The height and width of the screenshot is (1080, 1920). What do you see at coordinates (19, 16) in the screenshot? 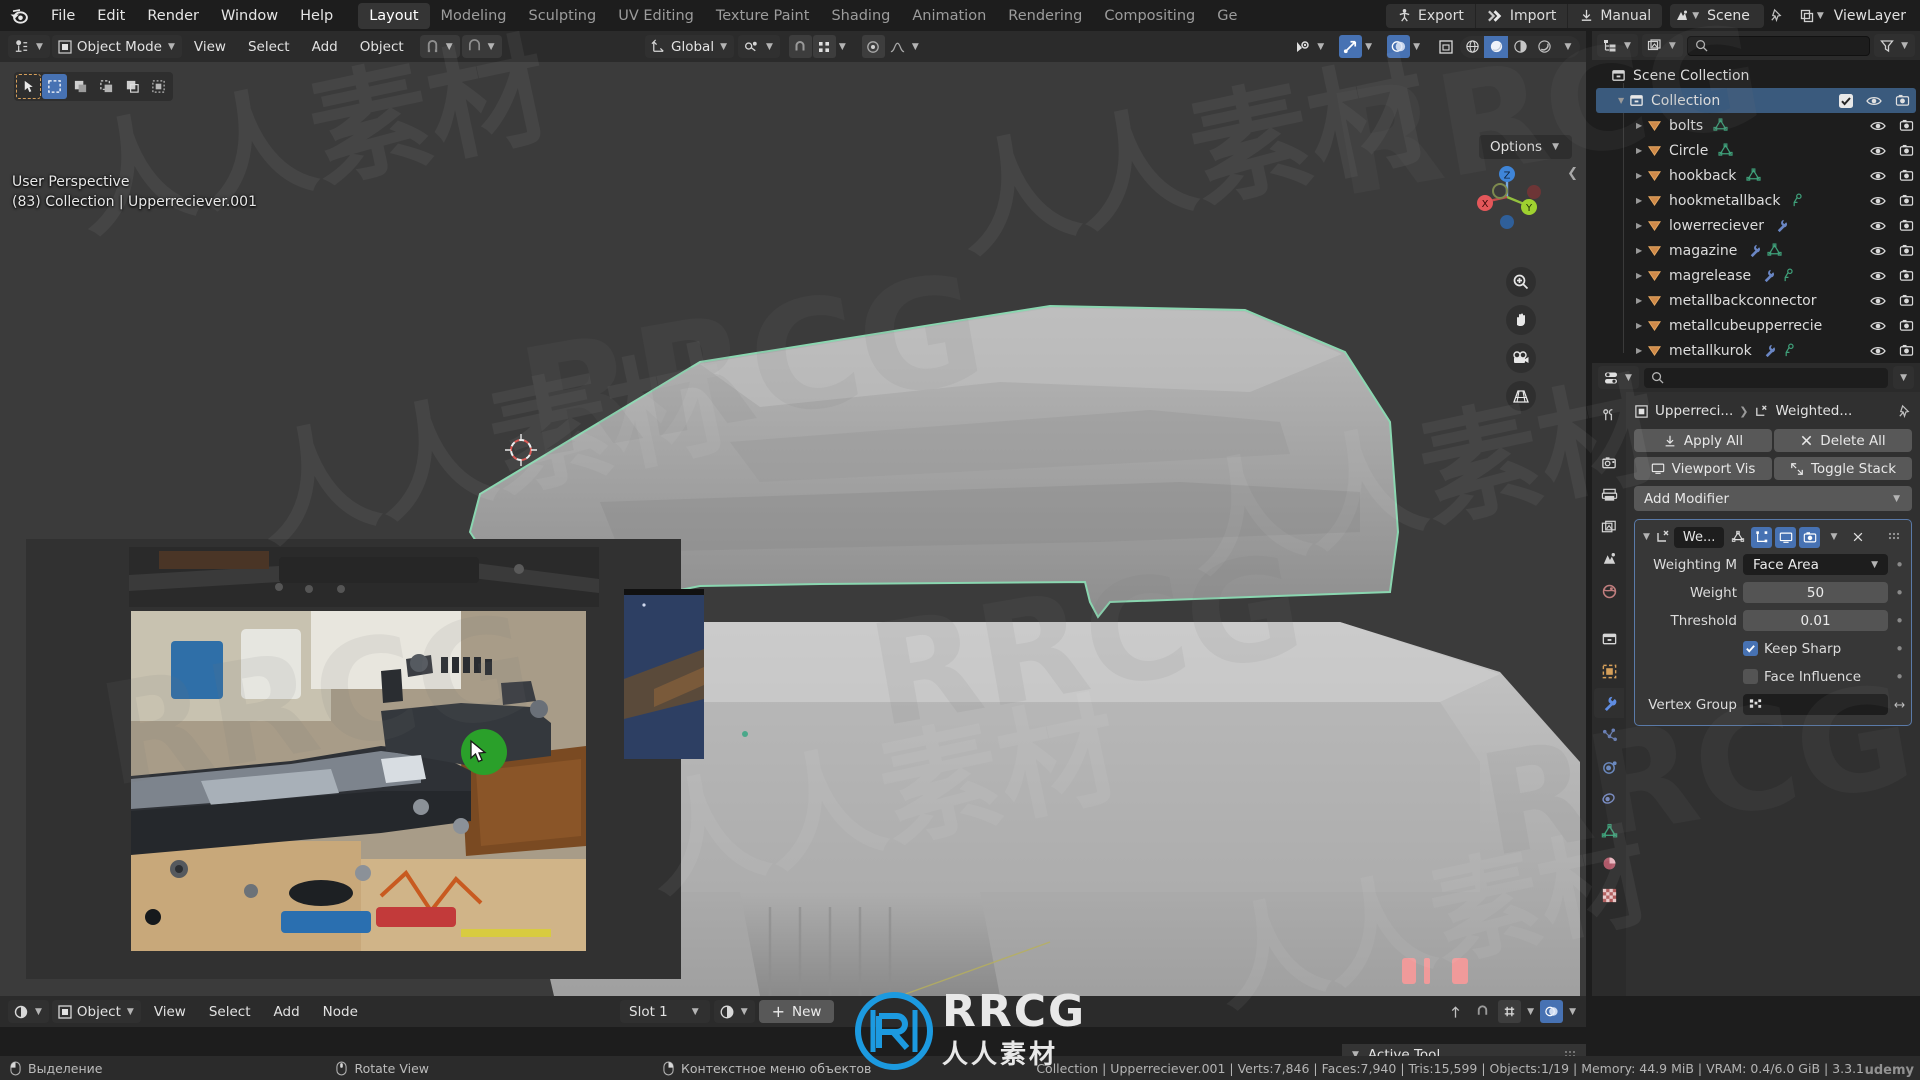
I see `blender-logo-icon` at bounding box center [19, 16].